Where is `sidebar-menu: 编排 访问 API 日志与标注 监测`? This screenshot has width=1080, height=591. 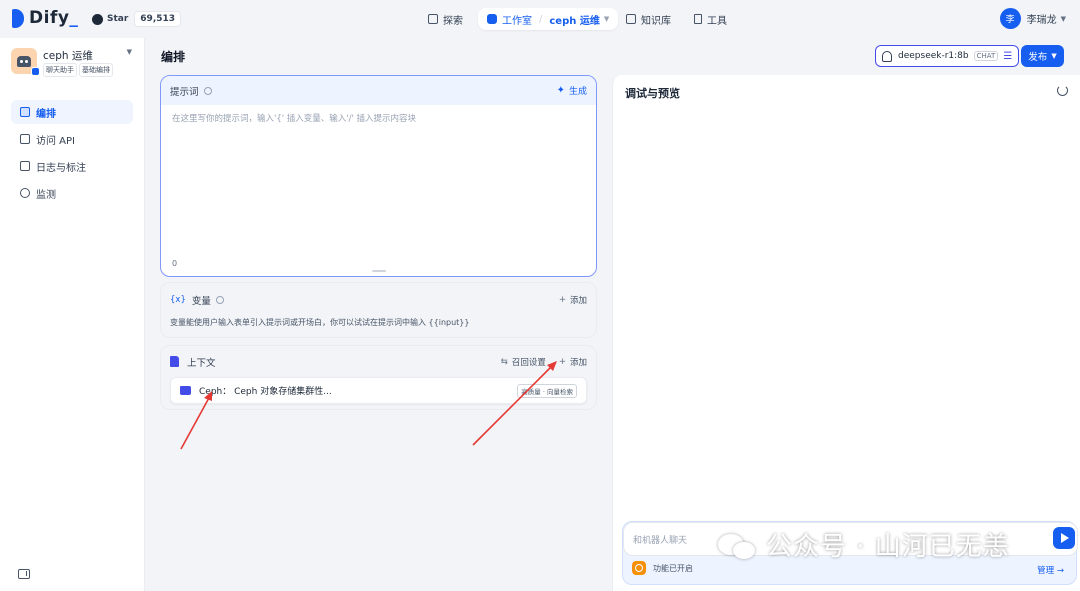
sidebar-menu: 编排 访问 API 日志与标注 监测 is located at coordinates (72, 154).